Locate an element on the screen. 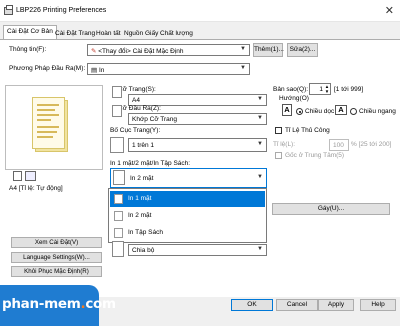 This screenshot has width=400, height=326. tab-basic: Cài Đặt Cơ Bản is located at coordinates (30, 32).